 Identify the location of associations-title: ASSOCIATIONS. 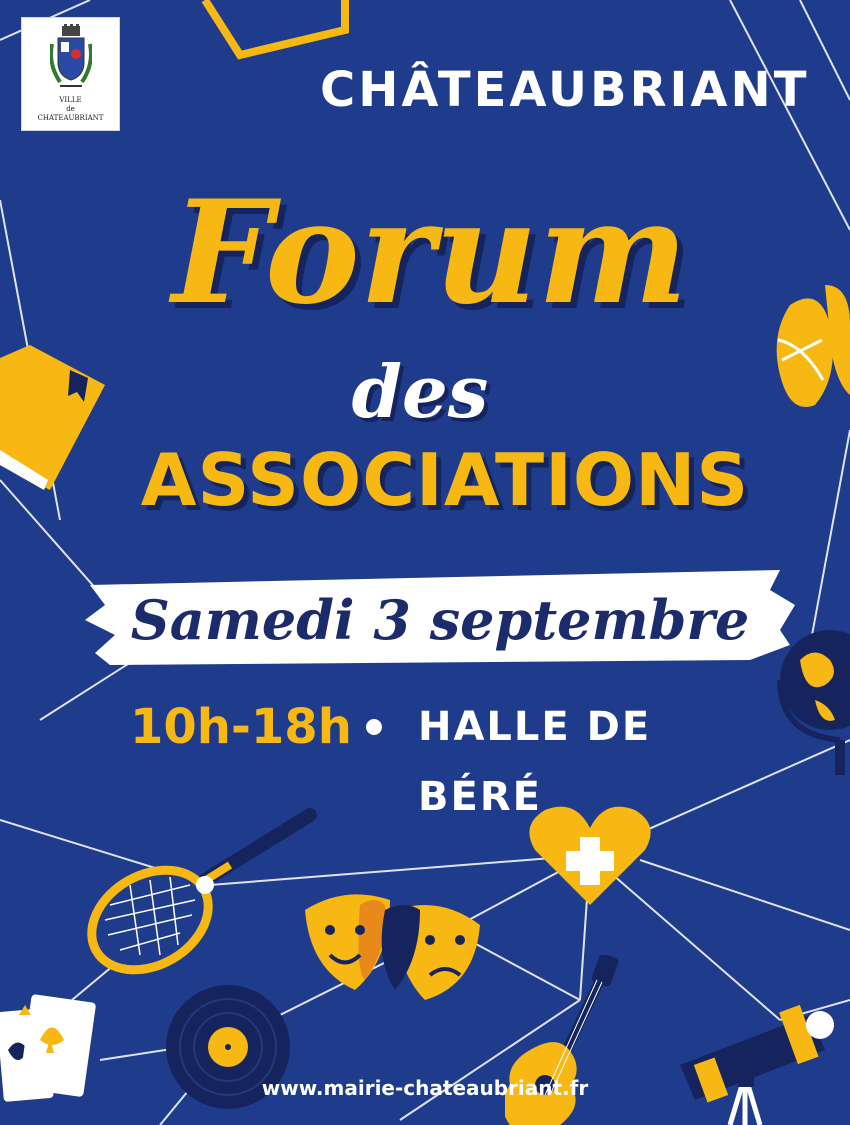
(445, 480).